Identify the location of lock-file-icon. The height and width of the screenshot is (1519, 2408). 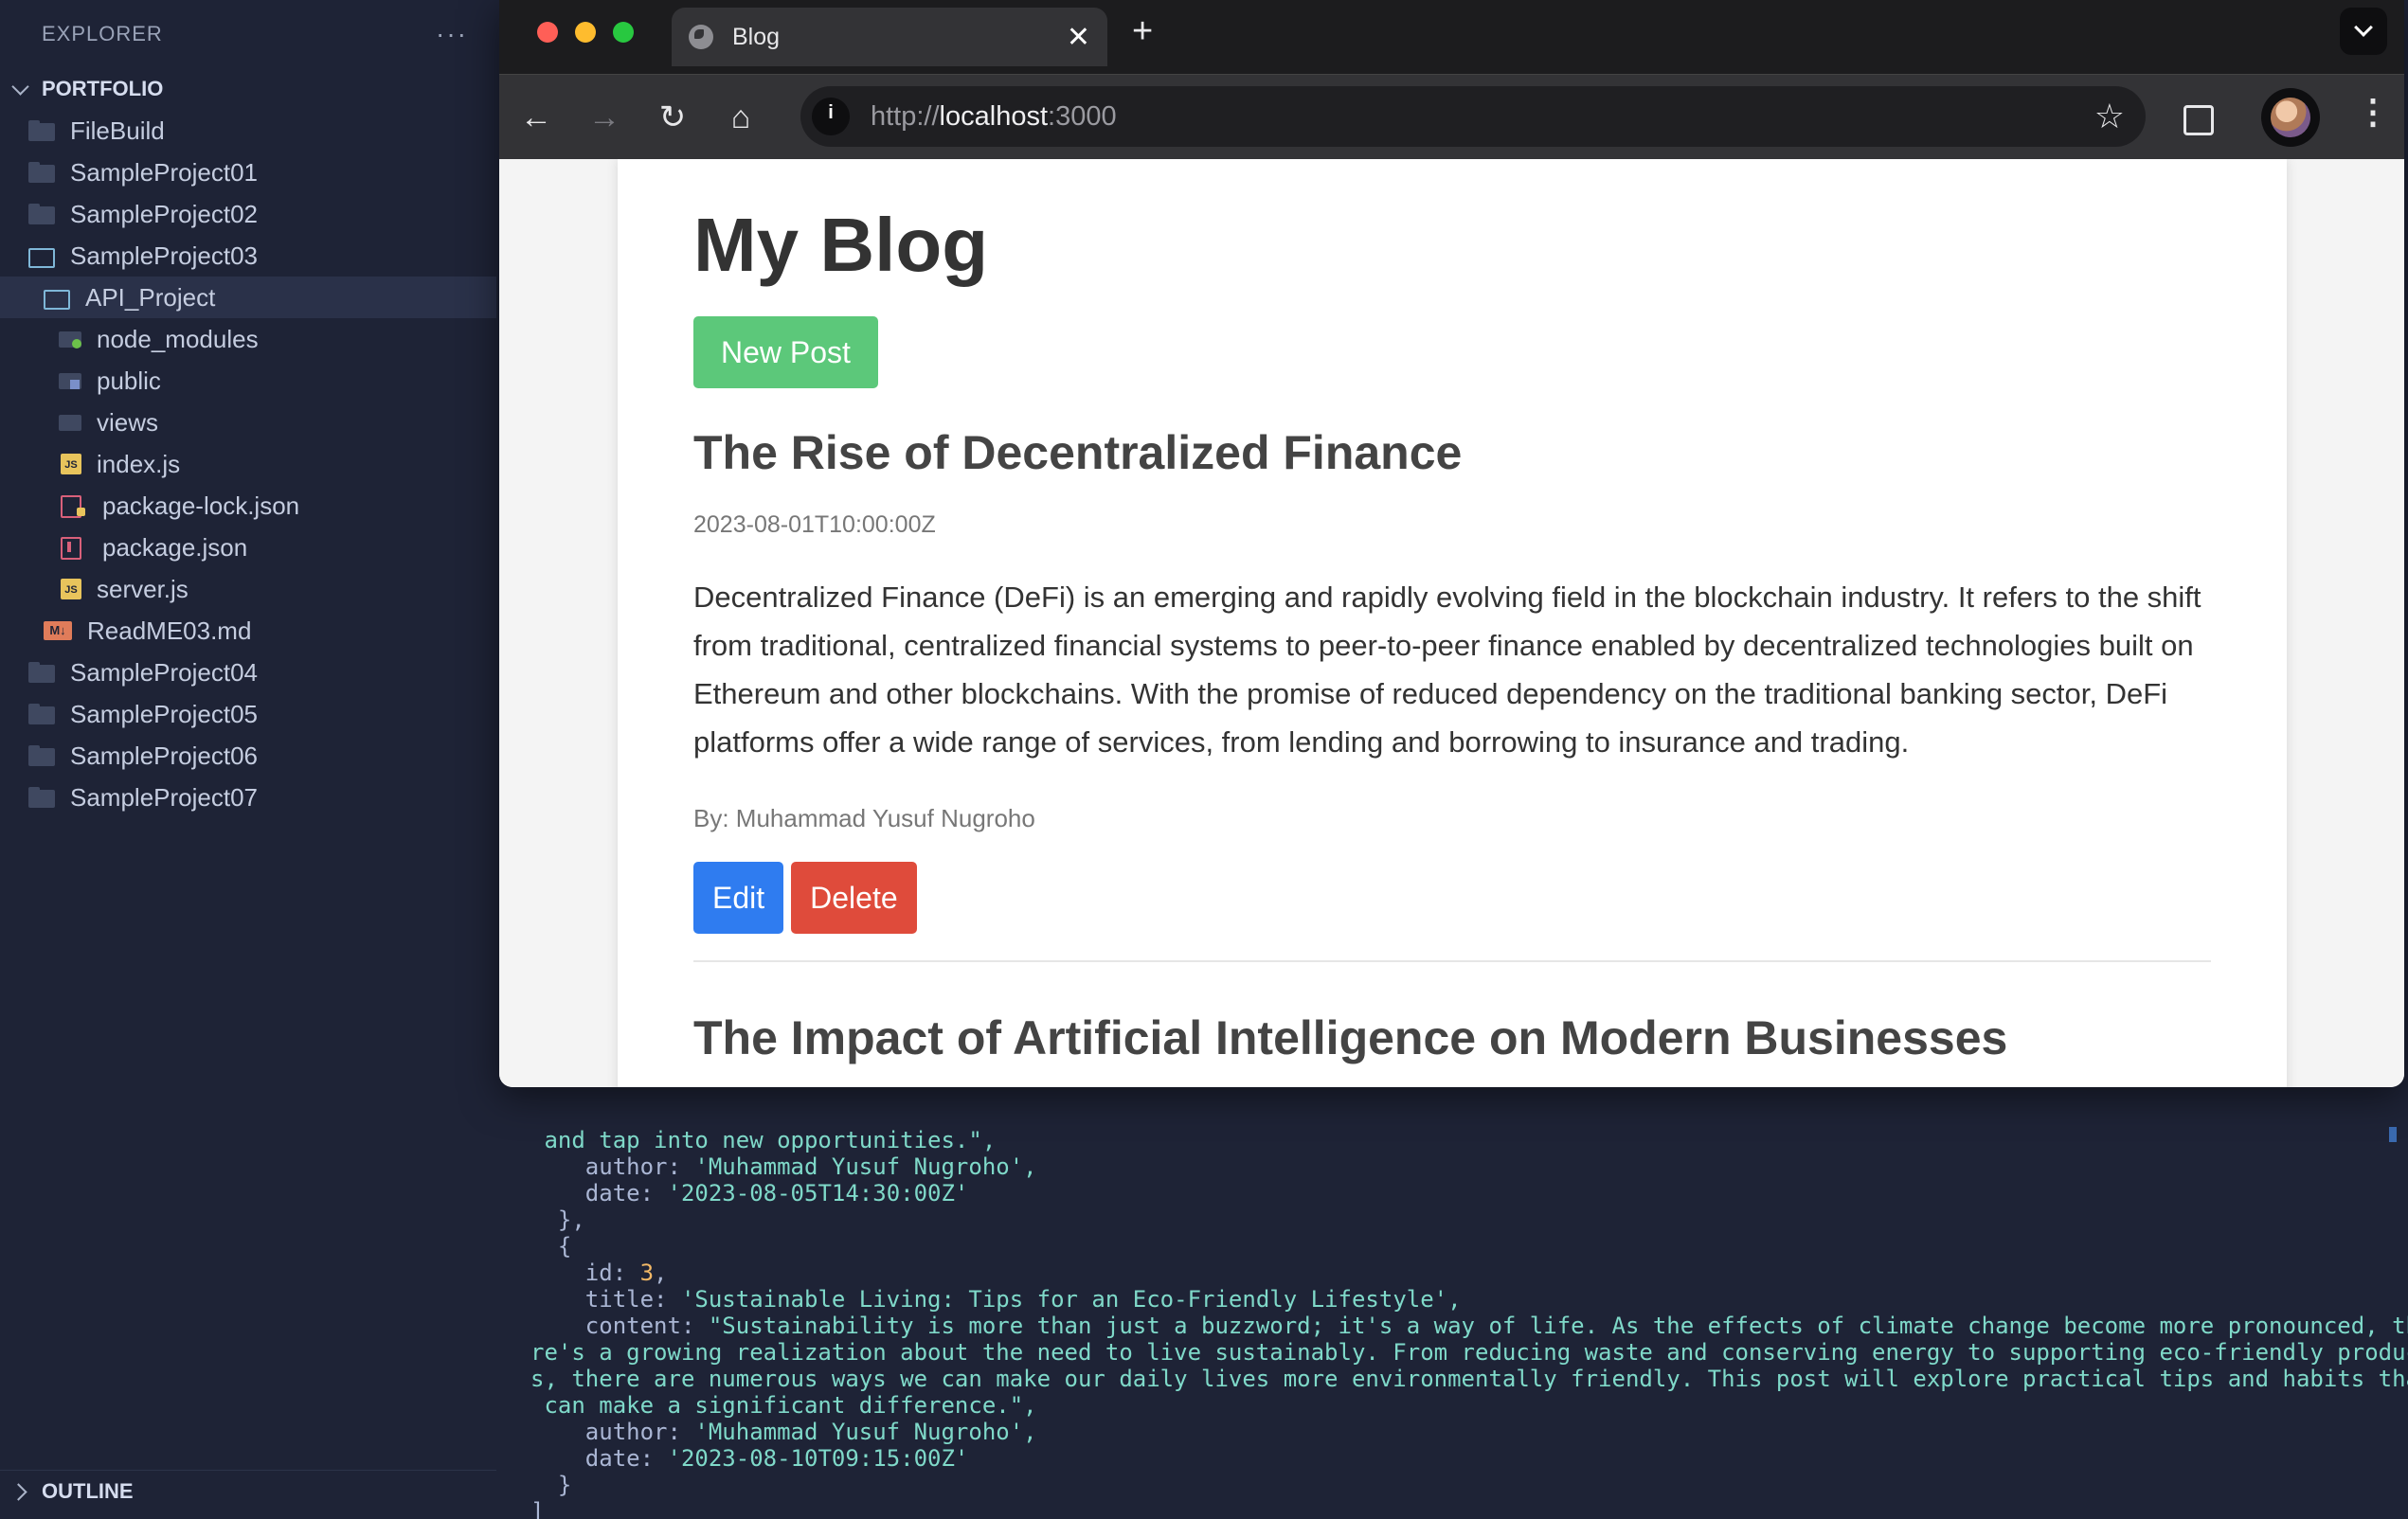
(74, 507).